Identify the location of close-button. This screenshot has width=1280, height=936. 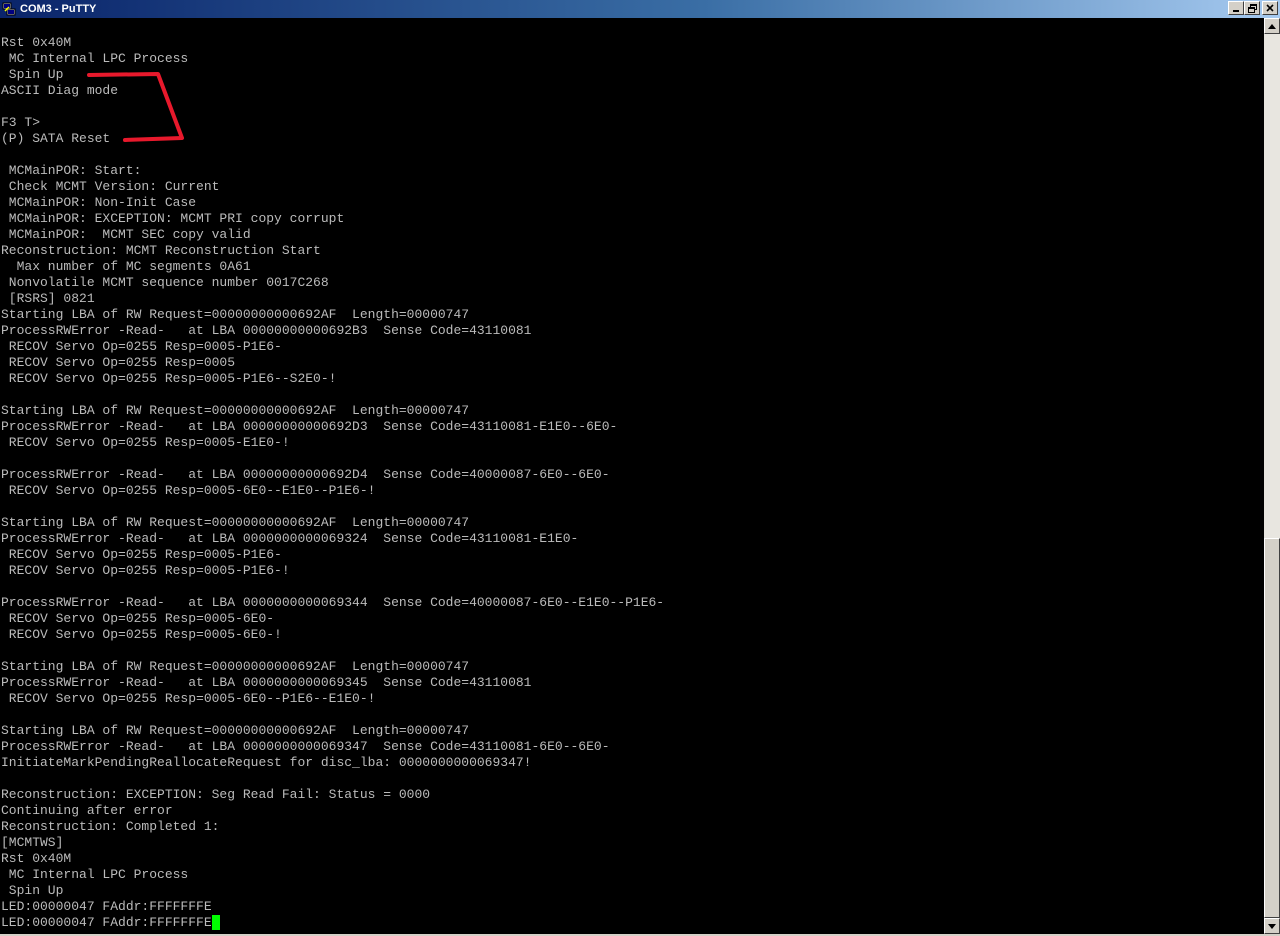
(1270, 8).